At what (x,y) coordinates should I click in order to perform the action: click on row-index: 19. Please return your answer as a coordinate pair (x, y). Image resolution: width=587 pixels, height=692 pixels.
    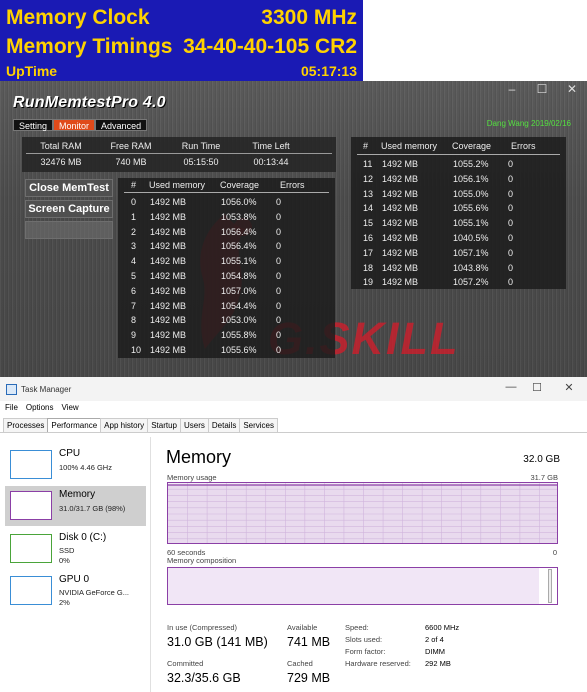
    Looking at the image, I should click on (368, 282).